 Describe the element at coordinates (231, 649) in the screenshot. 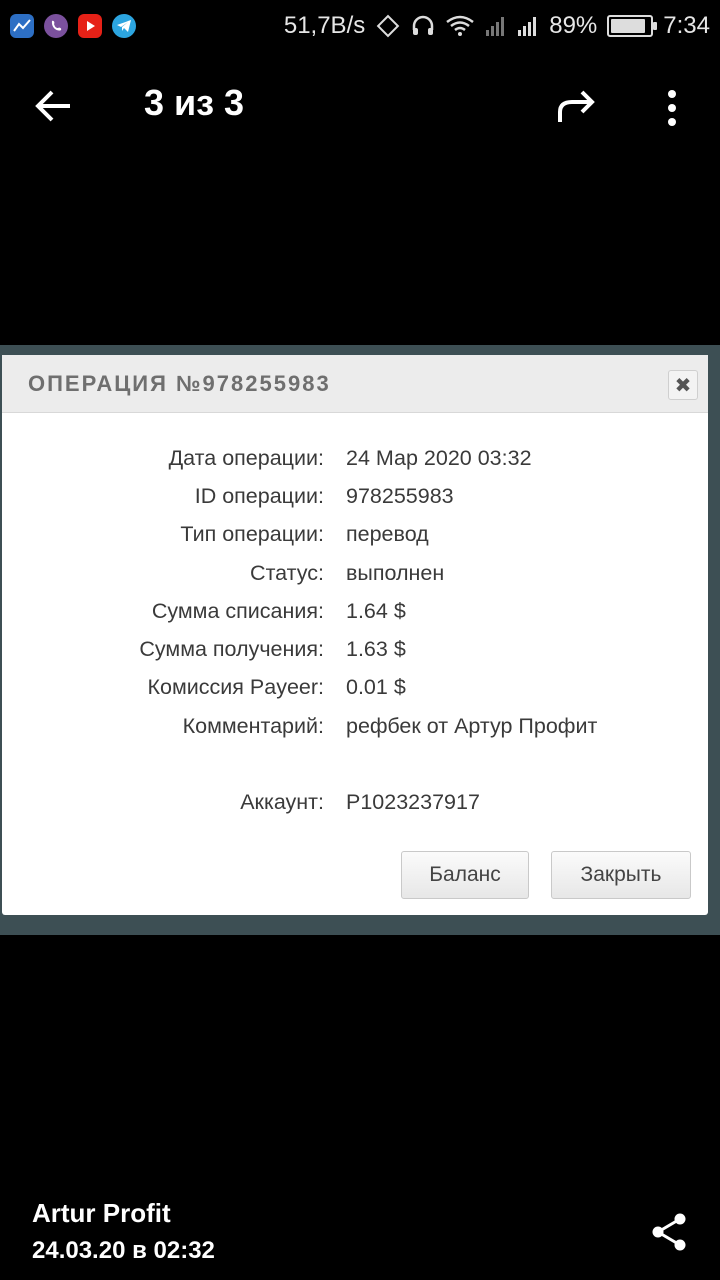

I see `detail-label: Сумма получения:` at that location.